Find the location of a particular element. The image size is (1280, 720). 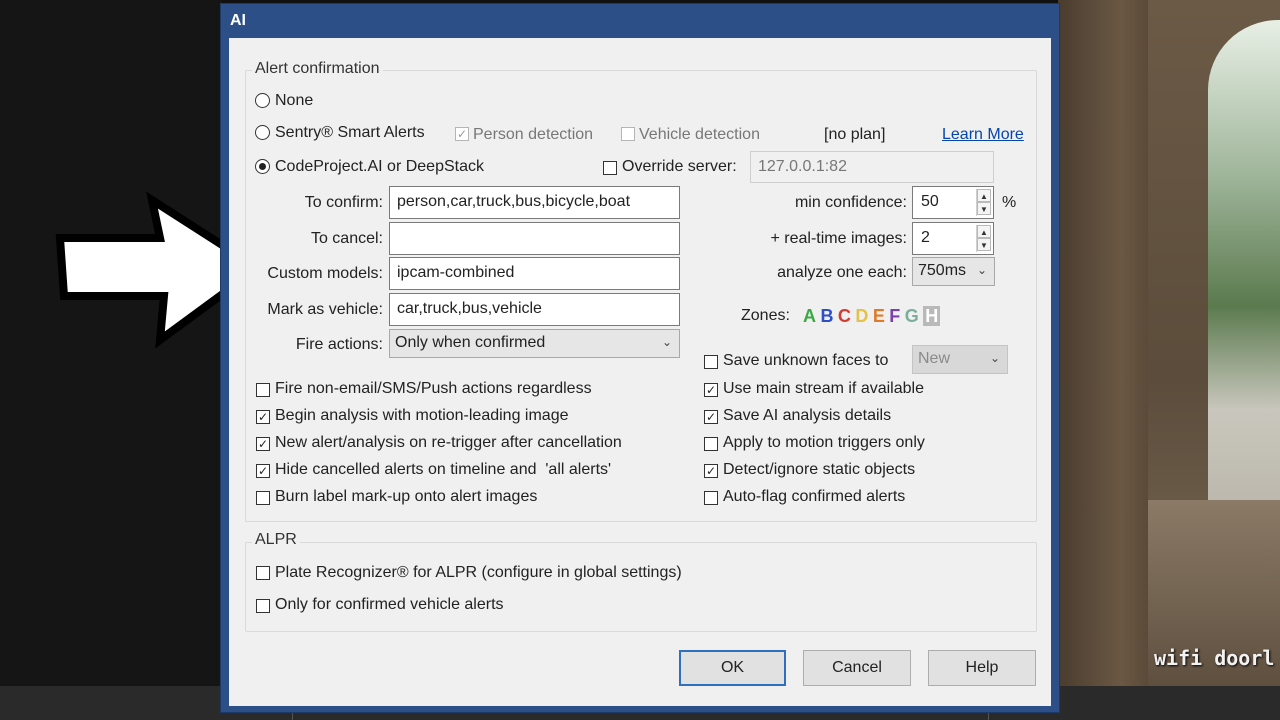

burn-label-label: Burn label mark-up onto alert images is located at coordinates (406, 497).